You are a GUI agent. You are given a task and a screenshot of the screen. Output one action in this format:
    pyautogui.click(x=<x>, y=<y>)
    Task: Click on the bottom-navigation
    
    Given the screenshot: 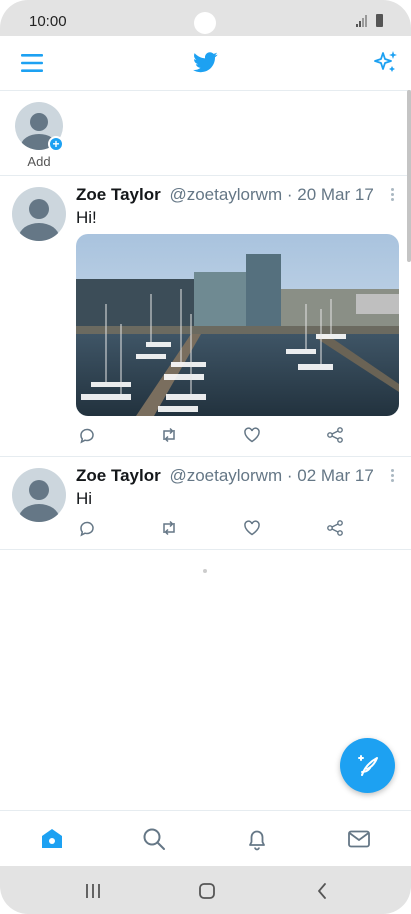 What is the action you would take?
    pyautogui.click(x=205, y=838)
    